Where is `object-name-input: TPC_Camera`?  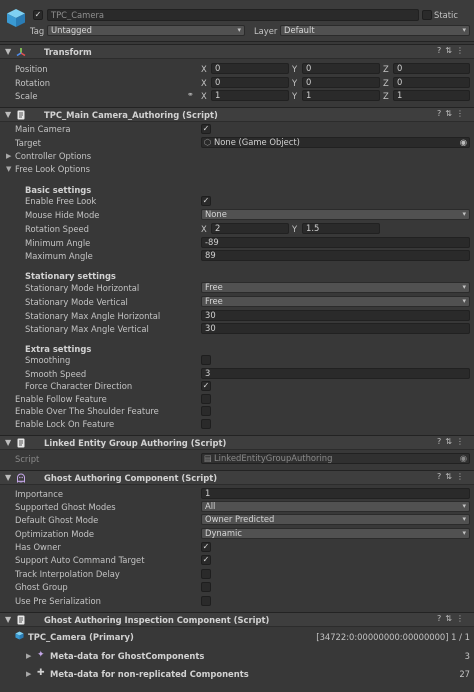
object-name-input: TPC_Camera is located at coordinates (233, 15).